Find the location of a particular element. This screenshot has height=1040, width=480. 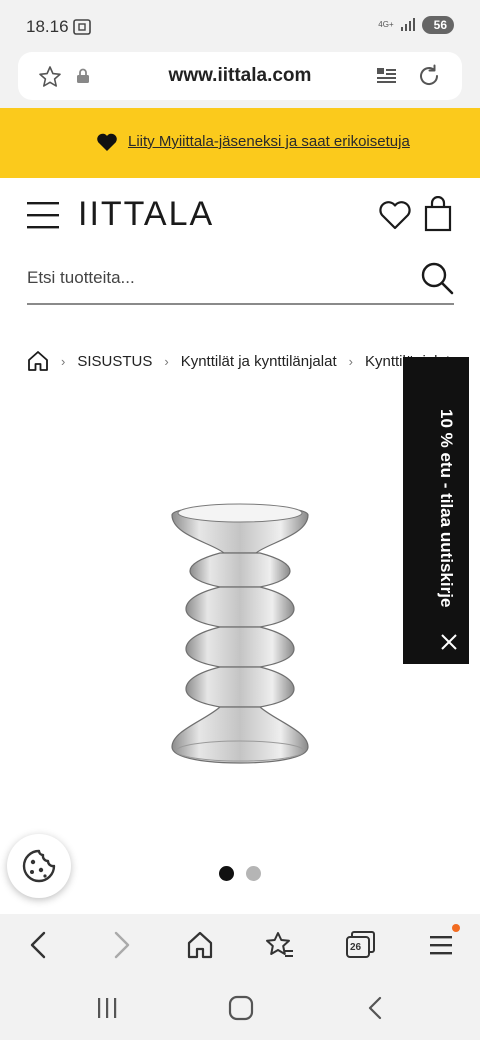

search-icon is located at coordinates (437, 278).